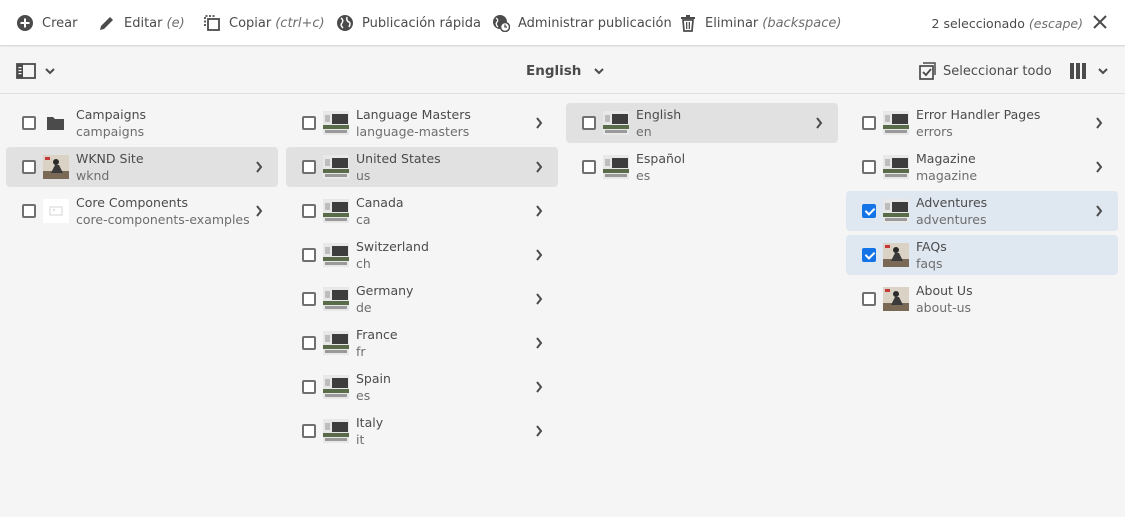 Image resolution: width=1125 pixels, height=517 pixels. I want to click on item-title: Italy, so click(370, 422).